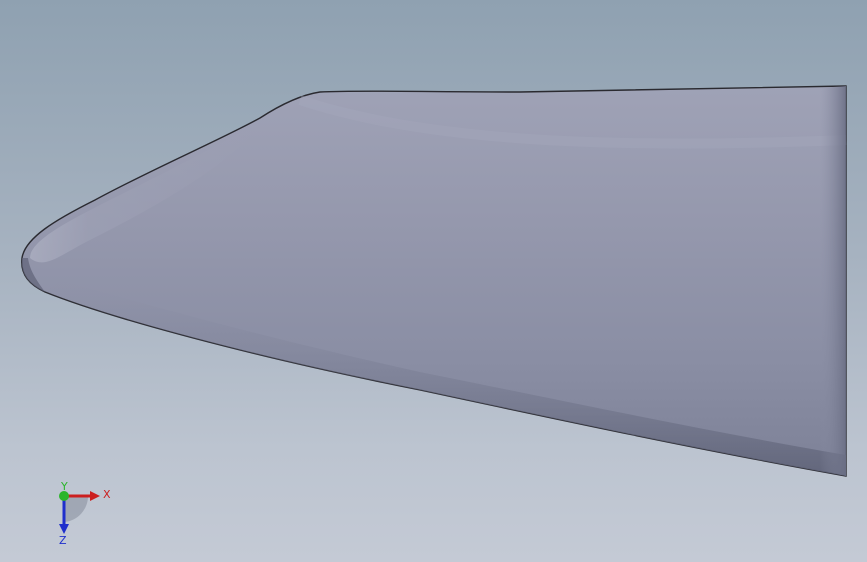  Describe the element at coordinates (64, 529) in the screenshot. I see `z-axis-arrow` at that location.